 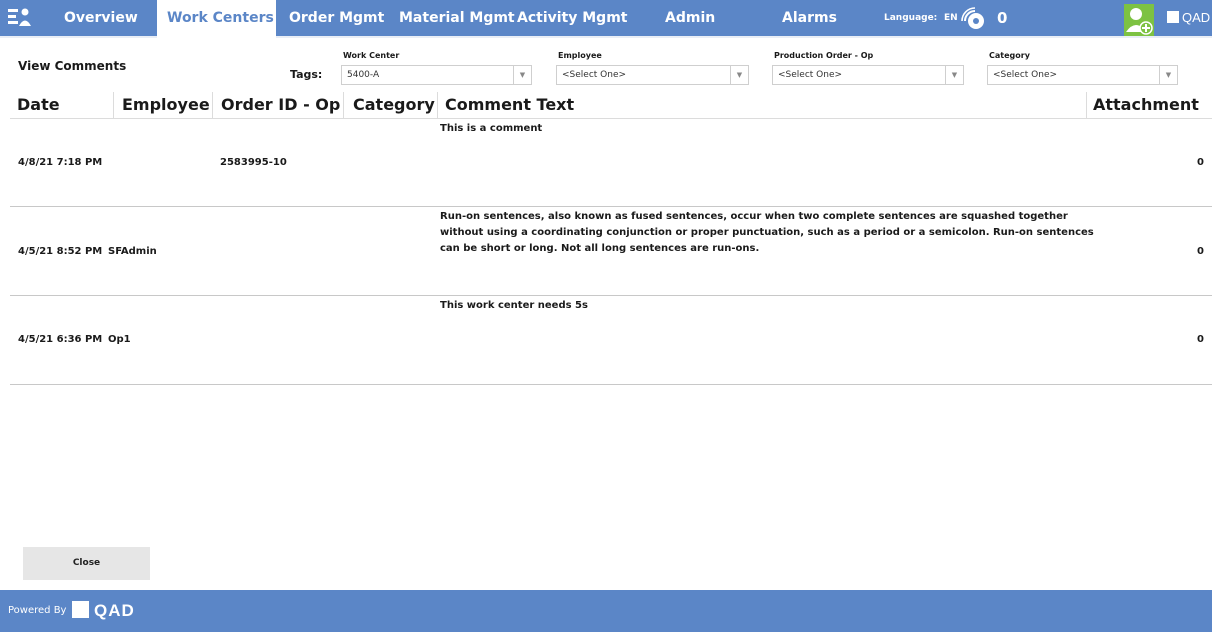 What do you see at coordinates (824, 55) in the screenshot?
I see `production-order-label: Production Order - Op` at bounding box center [824, 55].